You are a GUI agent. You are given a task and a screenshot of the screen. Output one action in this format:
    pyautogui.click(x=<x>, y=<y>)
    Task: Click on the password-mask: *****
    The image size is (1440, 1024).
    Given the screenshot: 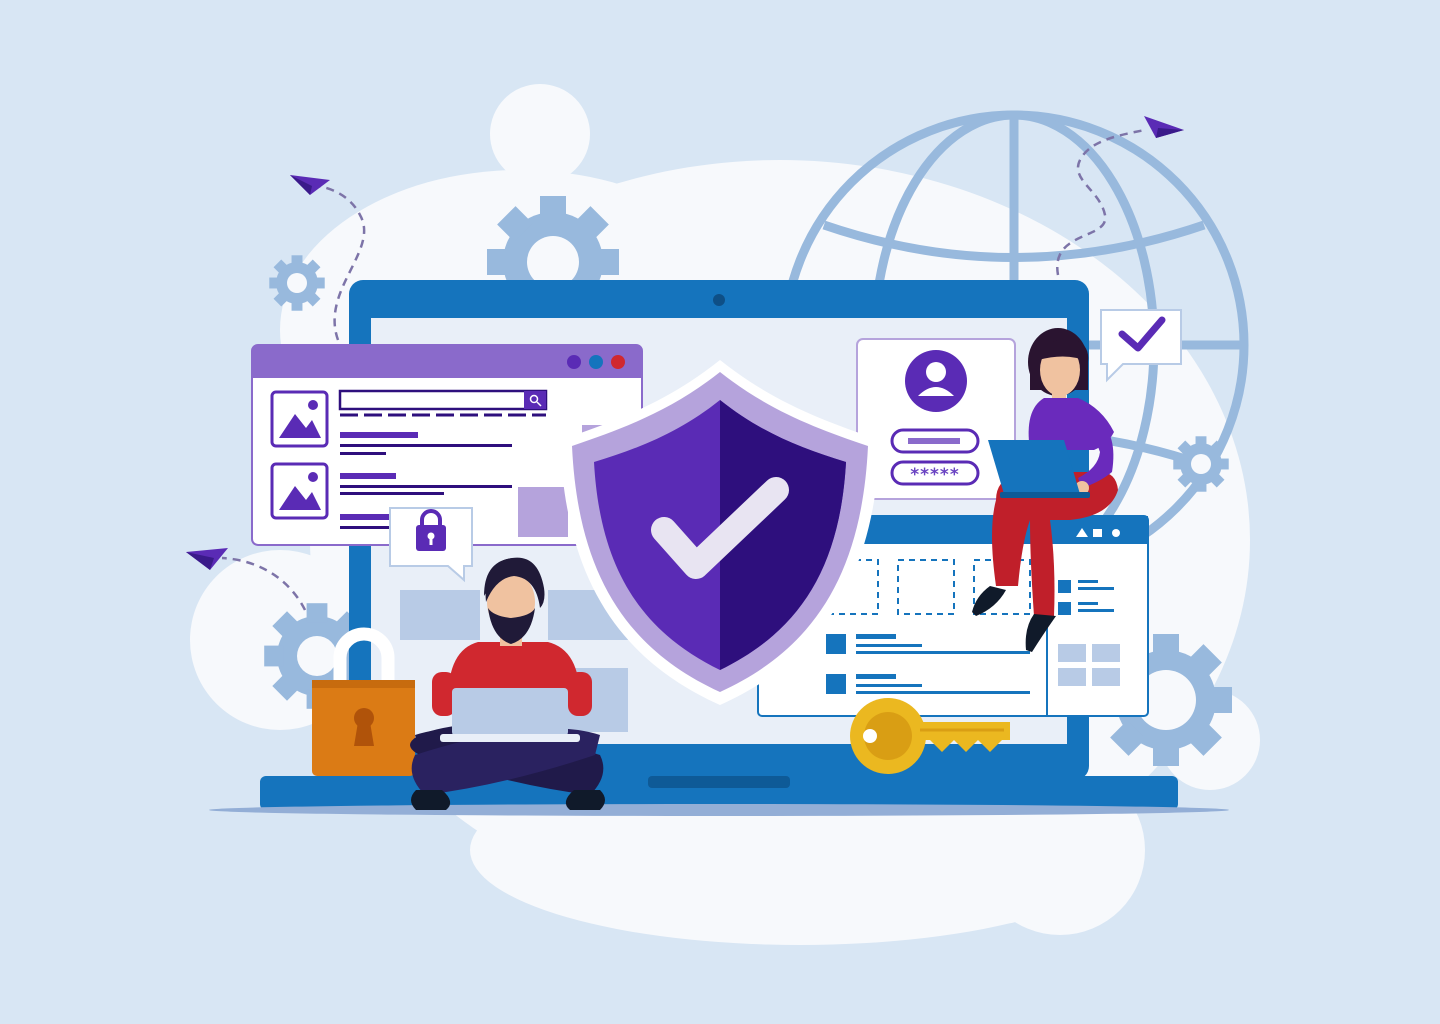 What is the action you would take?
    pyautogui.click(x=934, y=475)
    